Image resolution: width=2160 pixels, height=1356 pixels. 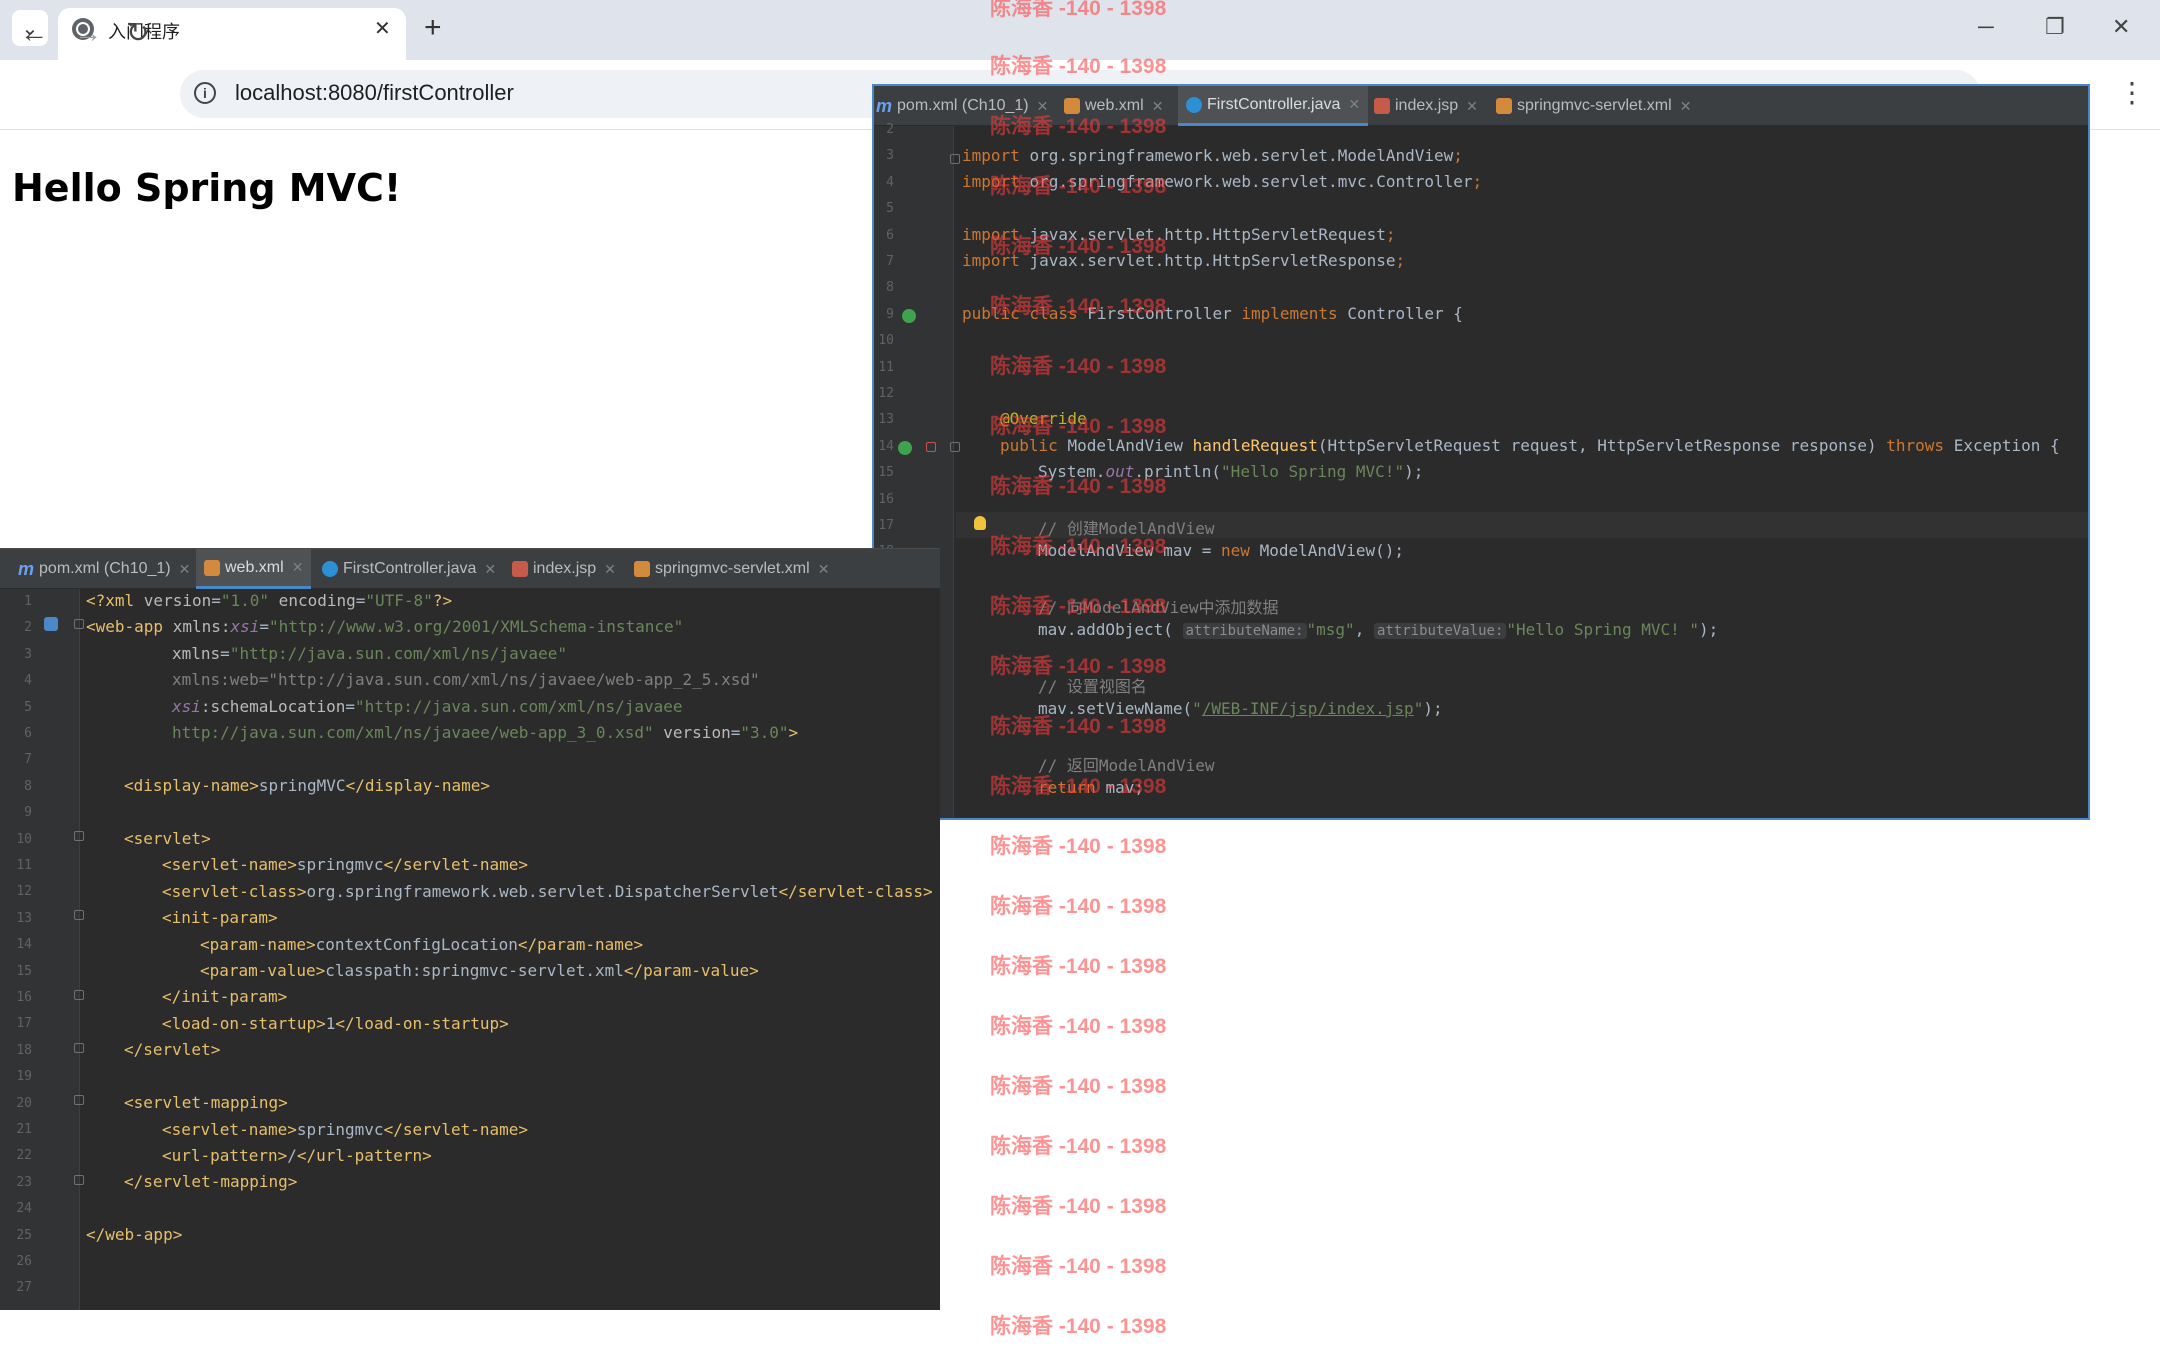 What do you see at coordinates (220, 917) in the screenshot?
I see `code-line: <init-param>` at bounding box center [220, 917].